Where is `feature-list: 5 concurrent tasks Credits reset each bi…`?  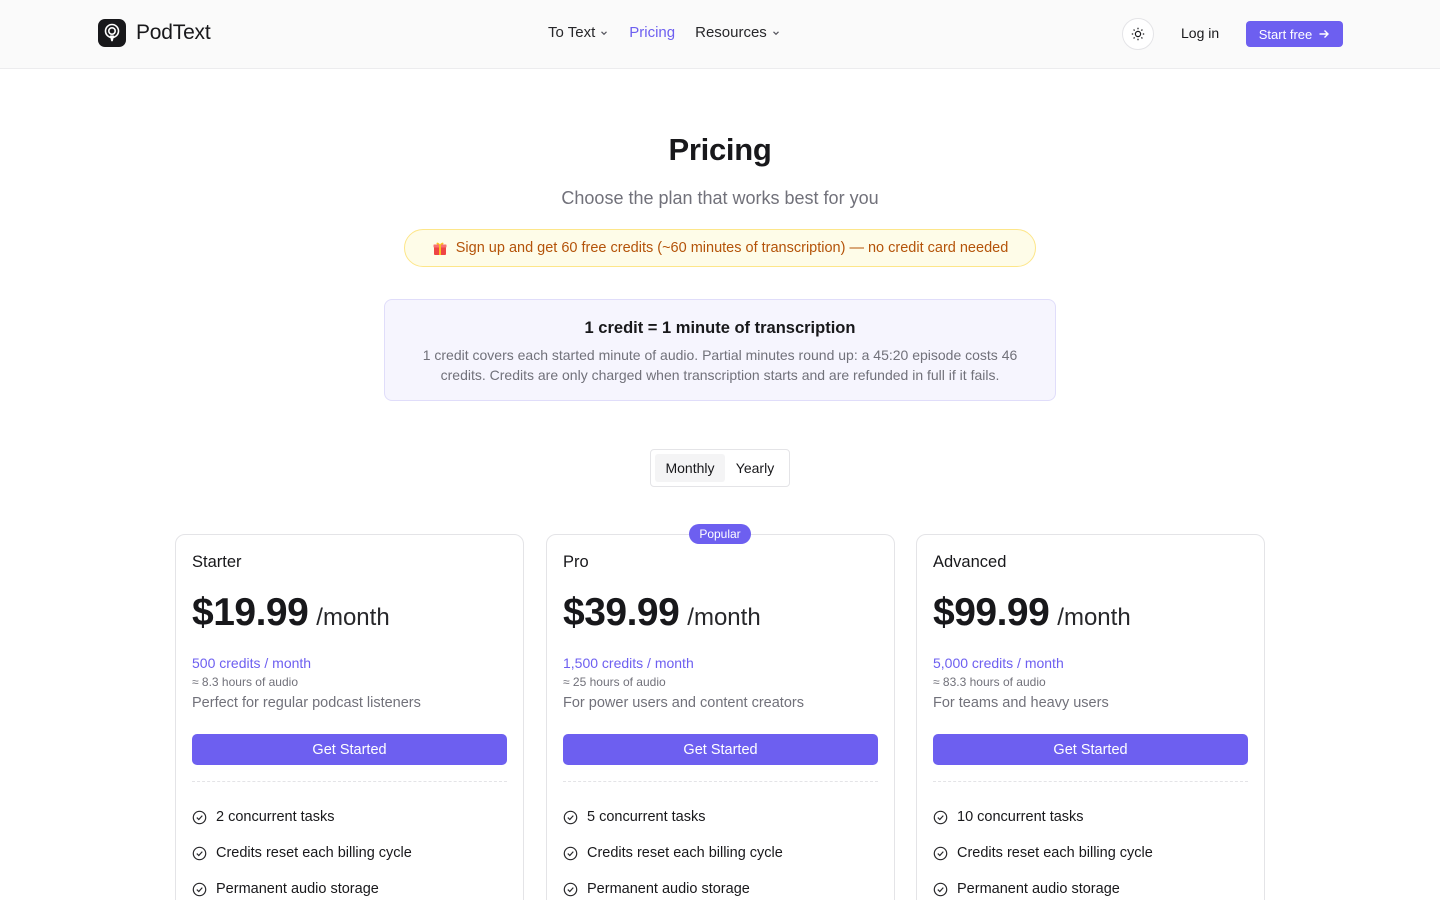 feature-list: 5 concurrent tasks Credits reset each bi… is located at coordinates (720, 849).